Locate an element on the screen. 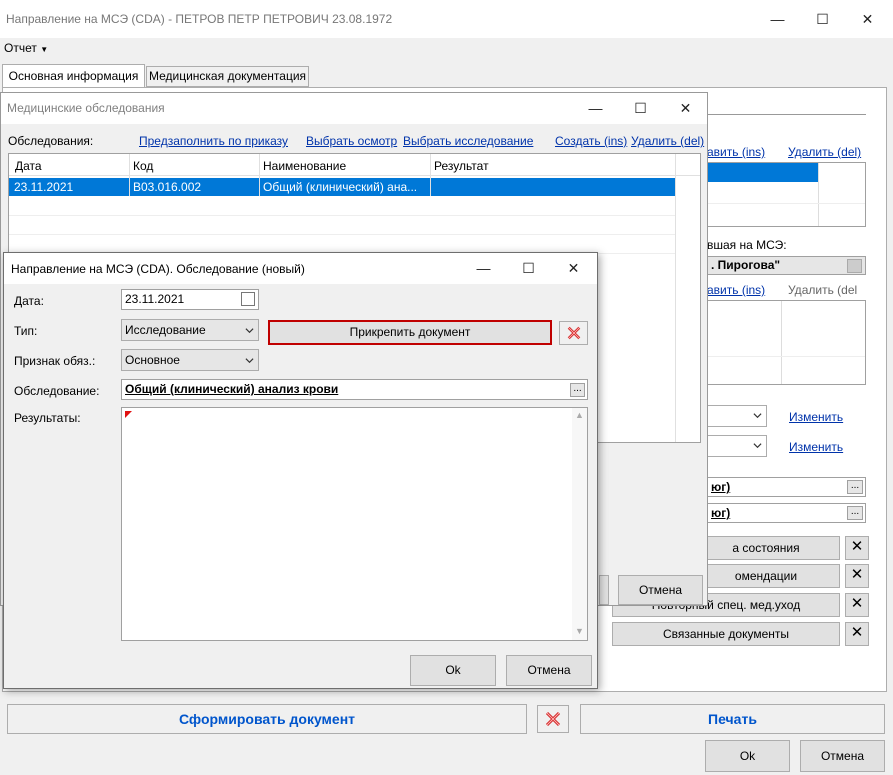 The image size is (893, 775). tab-main-info-label: Основная информация is located at coordinates (73, 76).